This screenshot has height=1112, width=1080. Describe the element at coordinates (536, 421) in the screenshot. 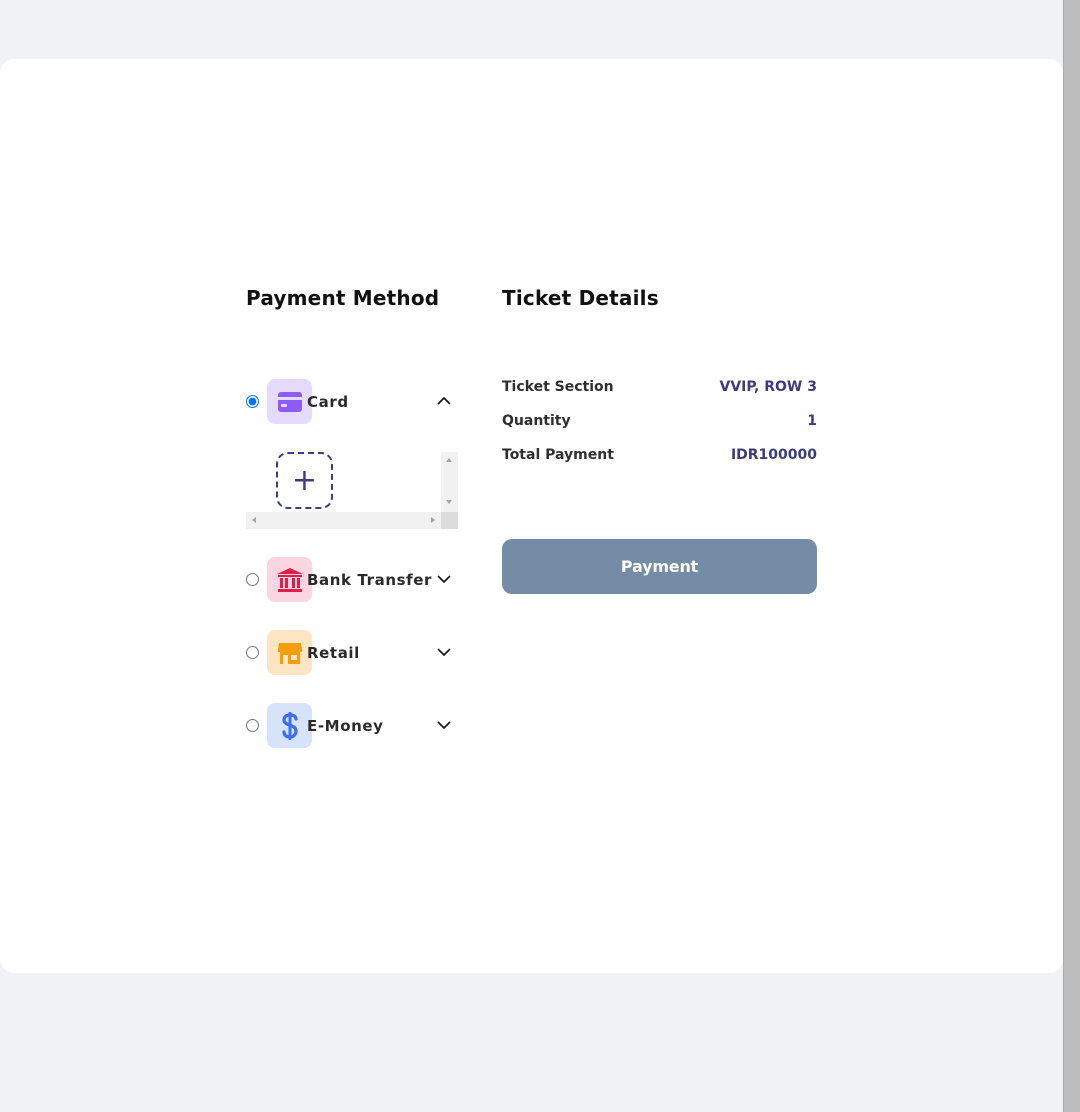

I see `quantity-label: Quantity` at that location.